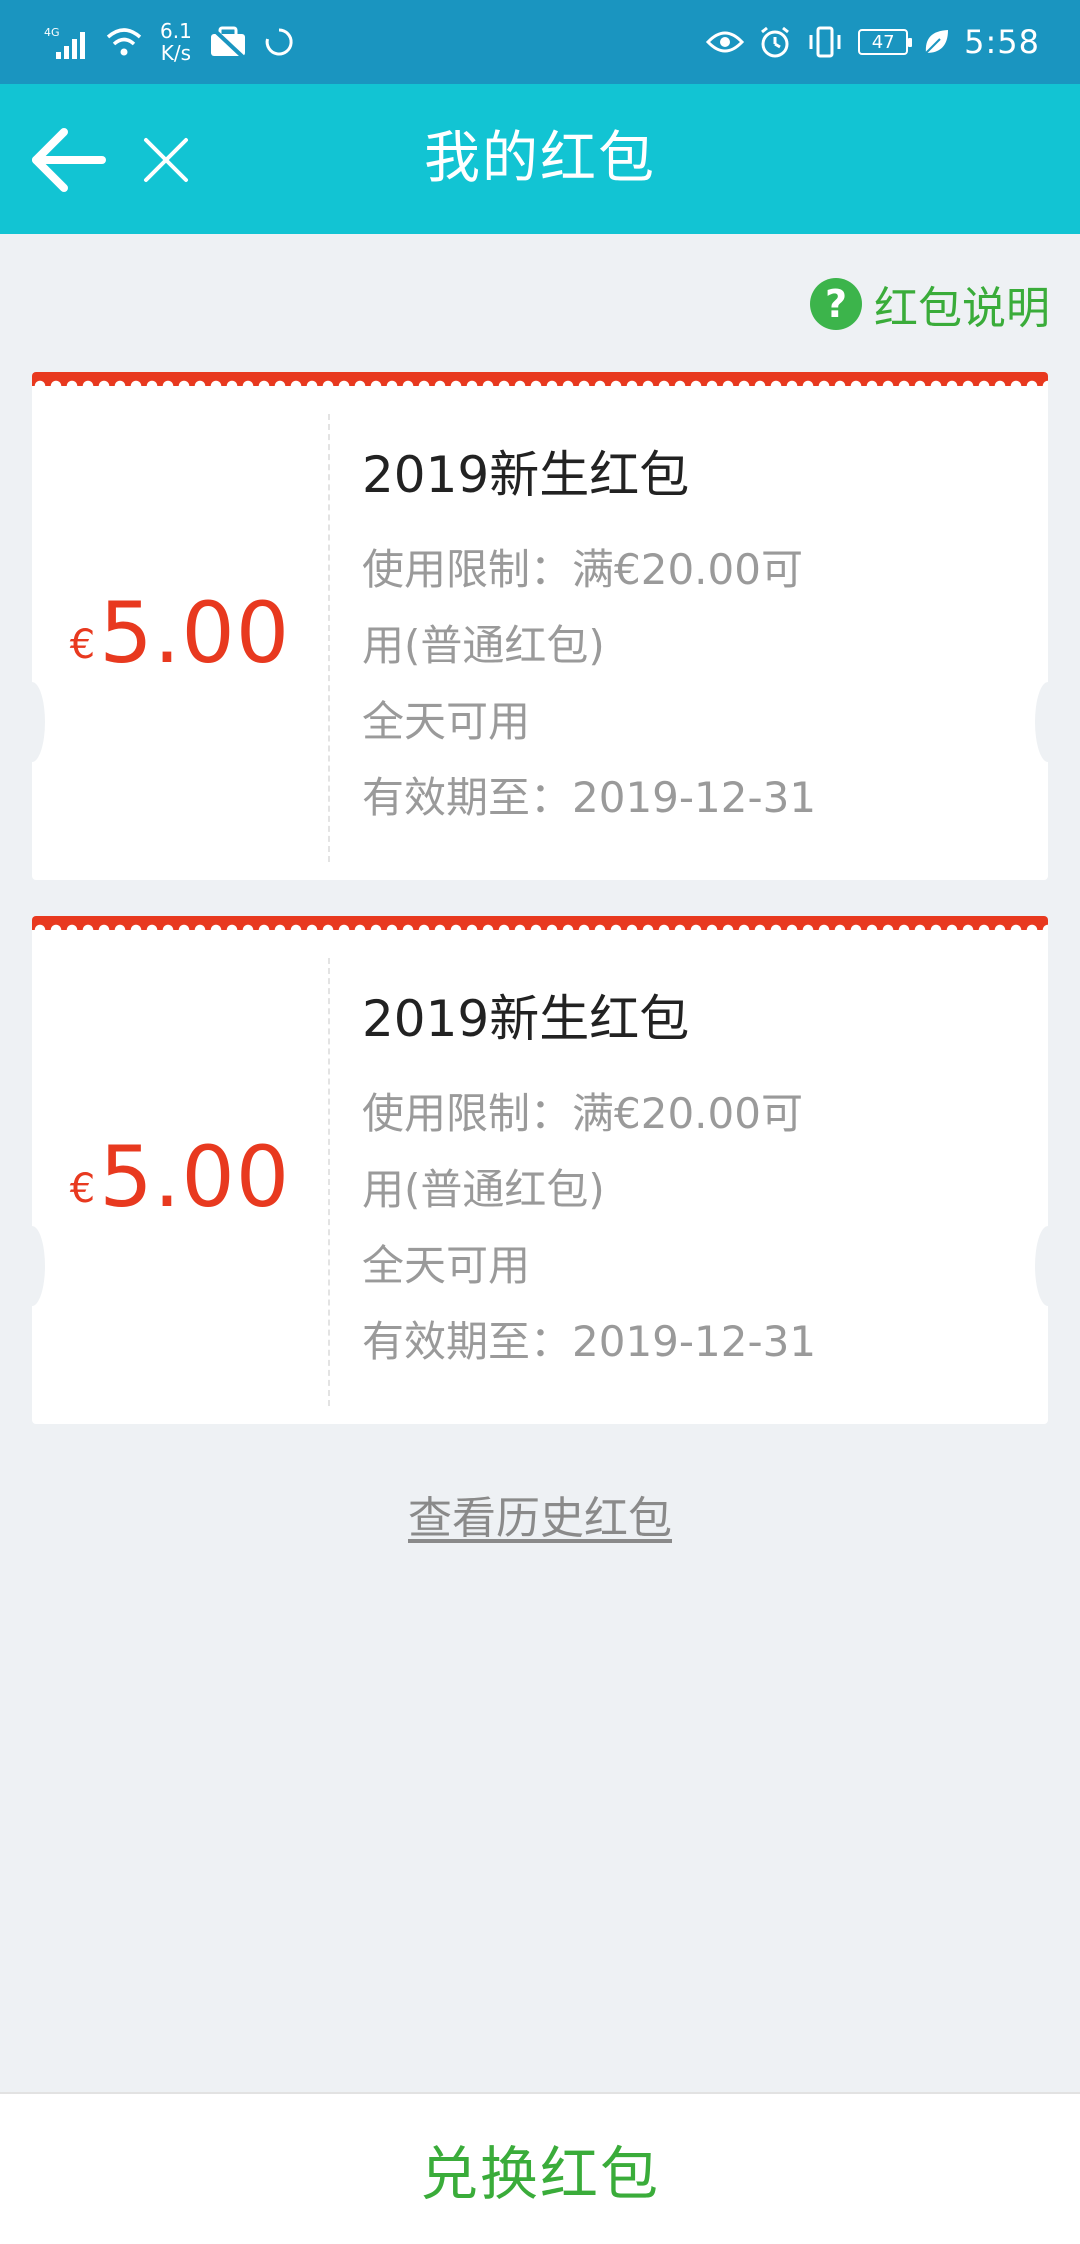 The image size is (1080, 2244). I want to click on eye-icon, so click(725, 42).